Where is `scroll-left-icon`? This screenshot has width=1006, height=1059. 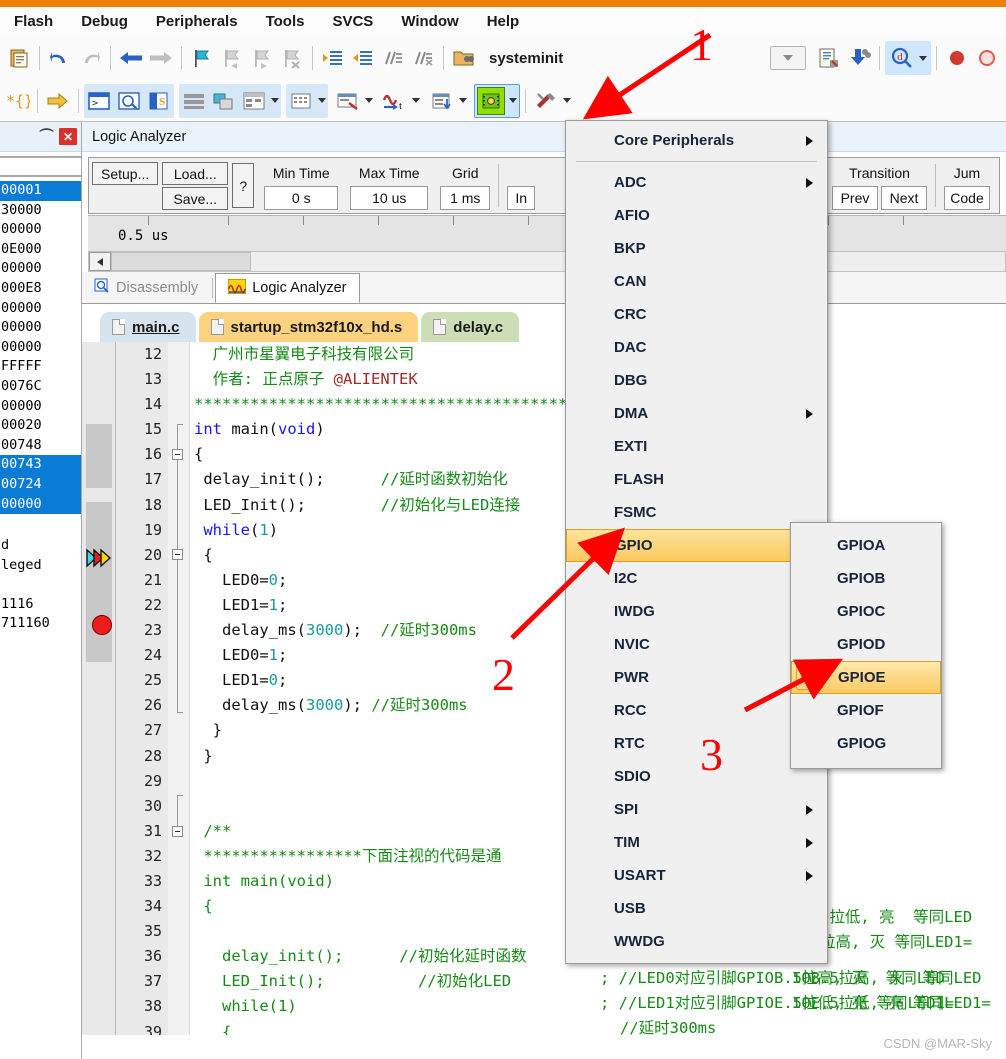 scroll-left-icon is located at coordinates (100, 261).